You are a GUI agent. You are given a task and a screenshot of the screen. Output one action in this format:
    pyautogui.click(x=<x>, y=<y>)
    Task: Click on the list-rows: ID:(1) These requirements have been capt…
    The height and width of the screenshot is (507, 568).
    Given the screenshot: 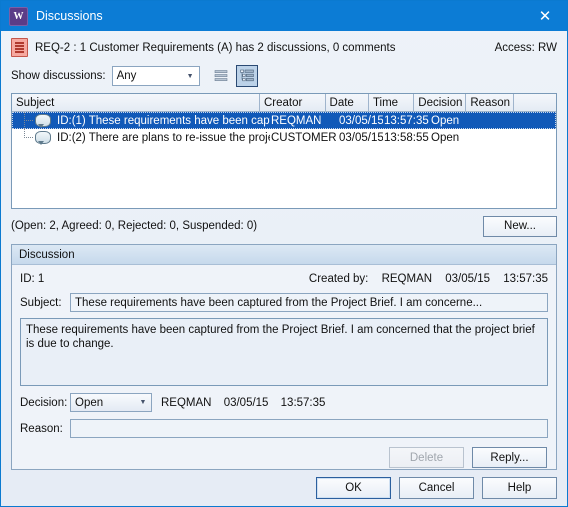 What is the action you would take?
    pyautogui.click(x=284, y=129)
    